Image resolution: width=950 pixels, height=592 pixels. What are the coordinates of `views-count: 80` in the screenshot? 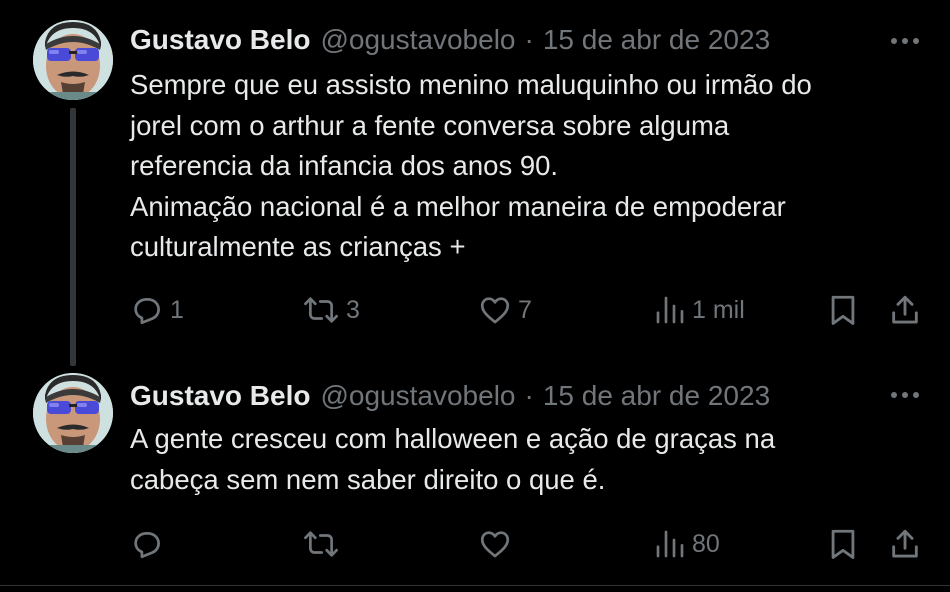 It's located at (706, 543).